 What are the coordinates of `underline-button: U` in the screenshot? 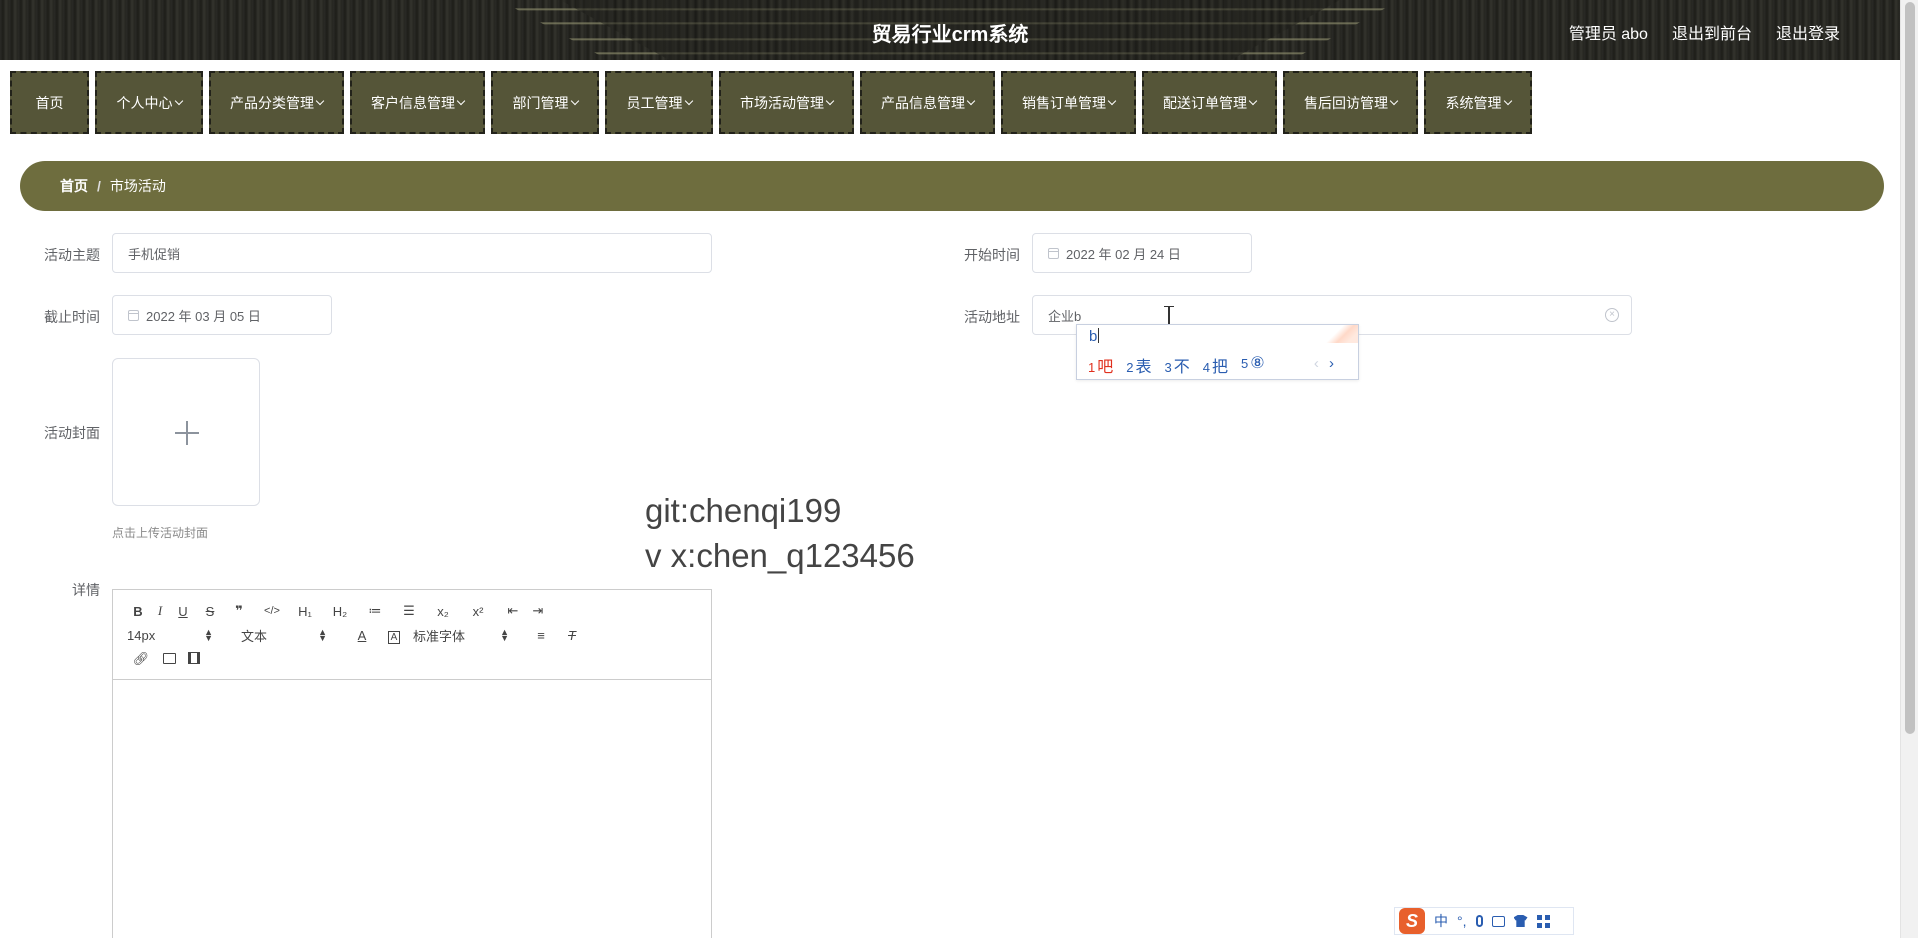 It's located at (183, 611).